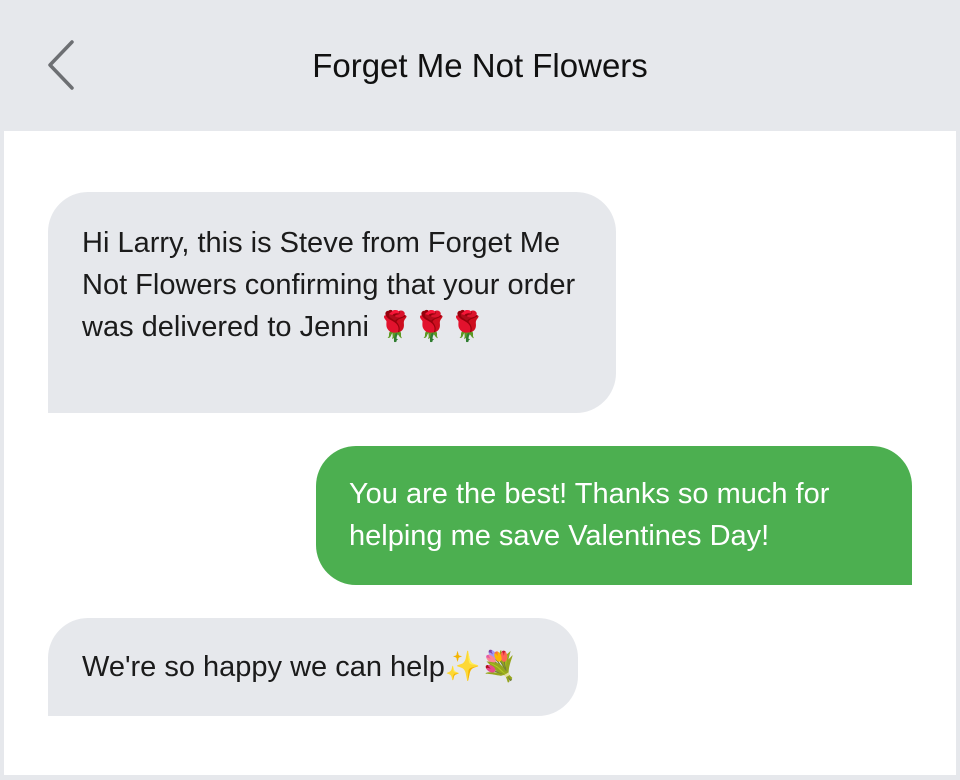  What do you see at coordinates (313, 667) in the screenshot?
I see `incoming-message-bubble: We're so happy we can help✨💐` at bounding box center [313, 667].